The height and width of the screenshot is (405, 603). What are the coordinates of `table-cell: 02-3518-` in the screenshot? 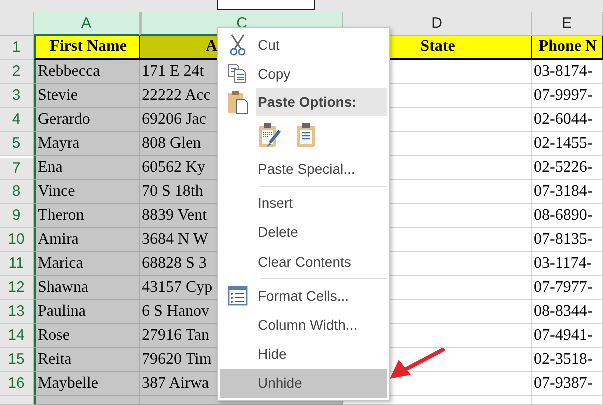 It's located at (567, 360).